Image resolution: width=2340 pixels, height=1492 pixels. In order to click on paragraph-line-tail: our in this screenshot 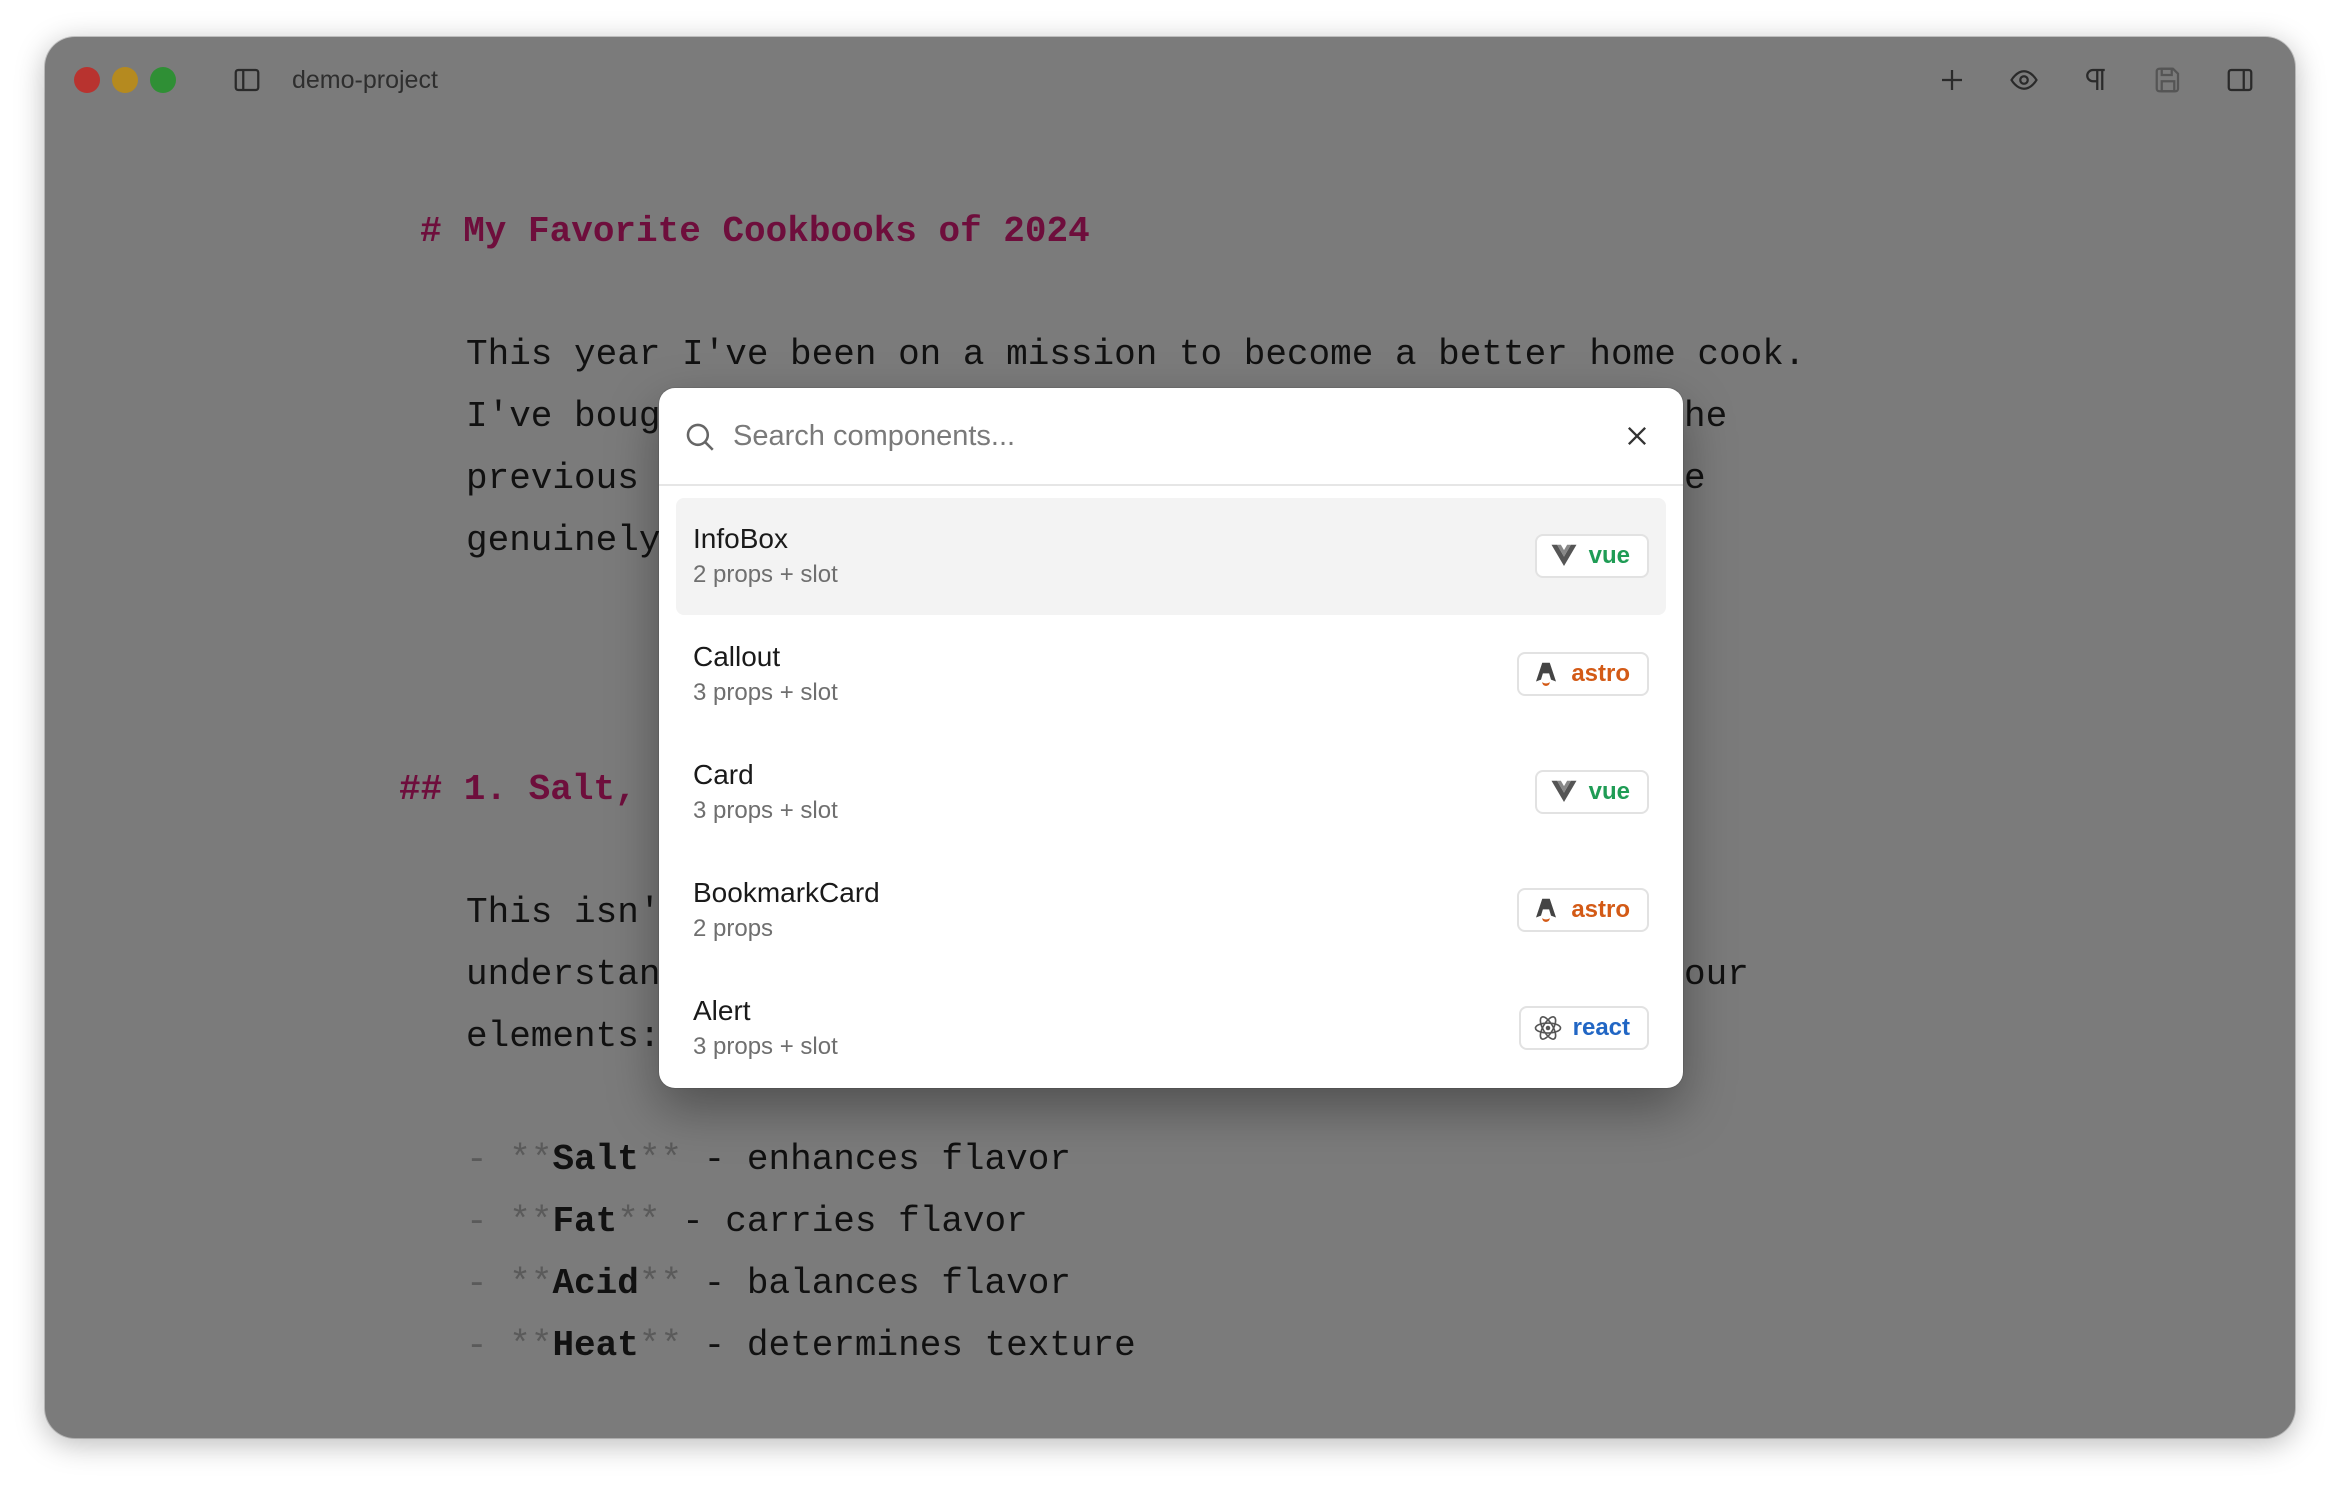, I will do `click(1716, 974)`.